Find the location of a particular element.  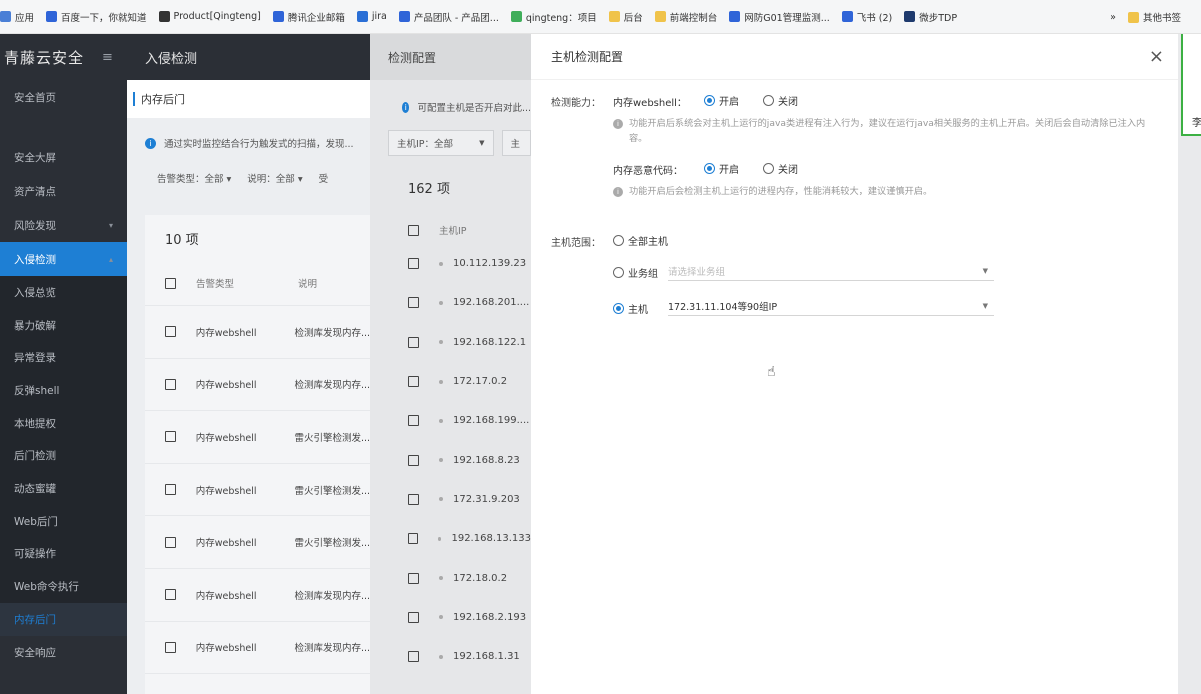

menu-collapse-icon: ≡ is located at coordinates (108, 57).